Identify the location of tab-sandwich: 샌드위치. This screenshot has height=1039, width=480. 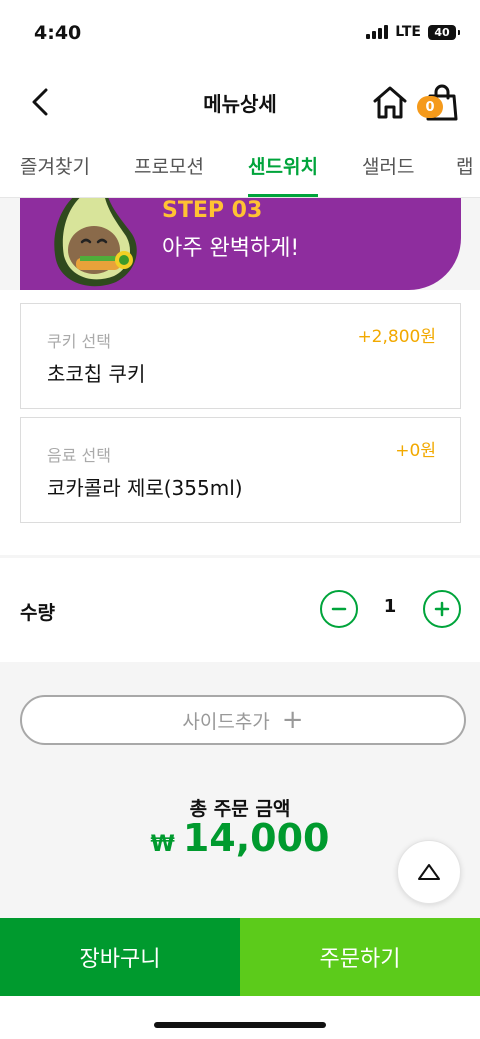
(283, 174).